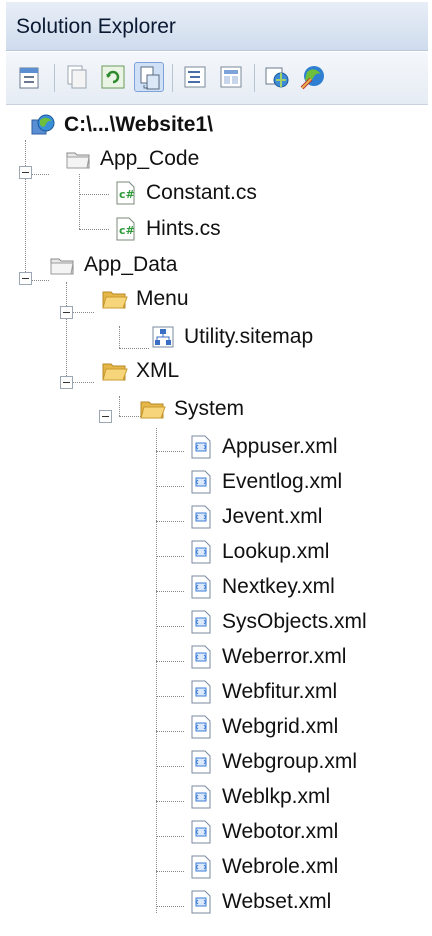 The height and width of the screenshot is (936, 432). I want to click on tree-file-xml: Webset.xml, so click(259, 902).